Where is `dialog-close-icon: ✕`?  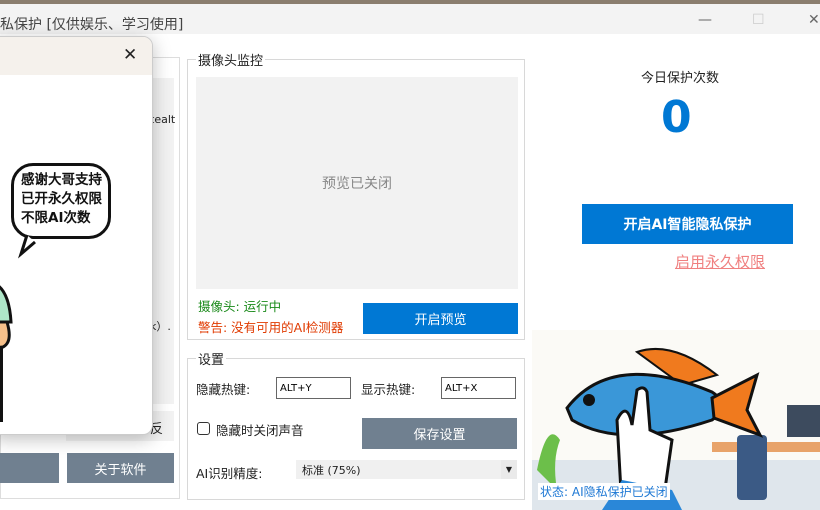
dialog-close-icon: ✕ is located at coordinates (130, 55).